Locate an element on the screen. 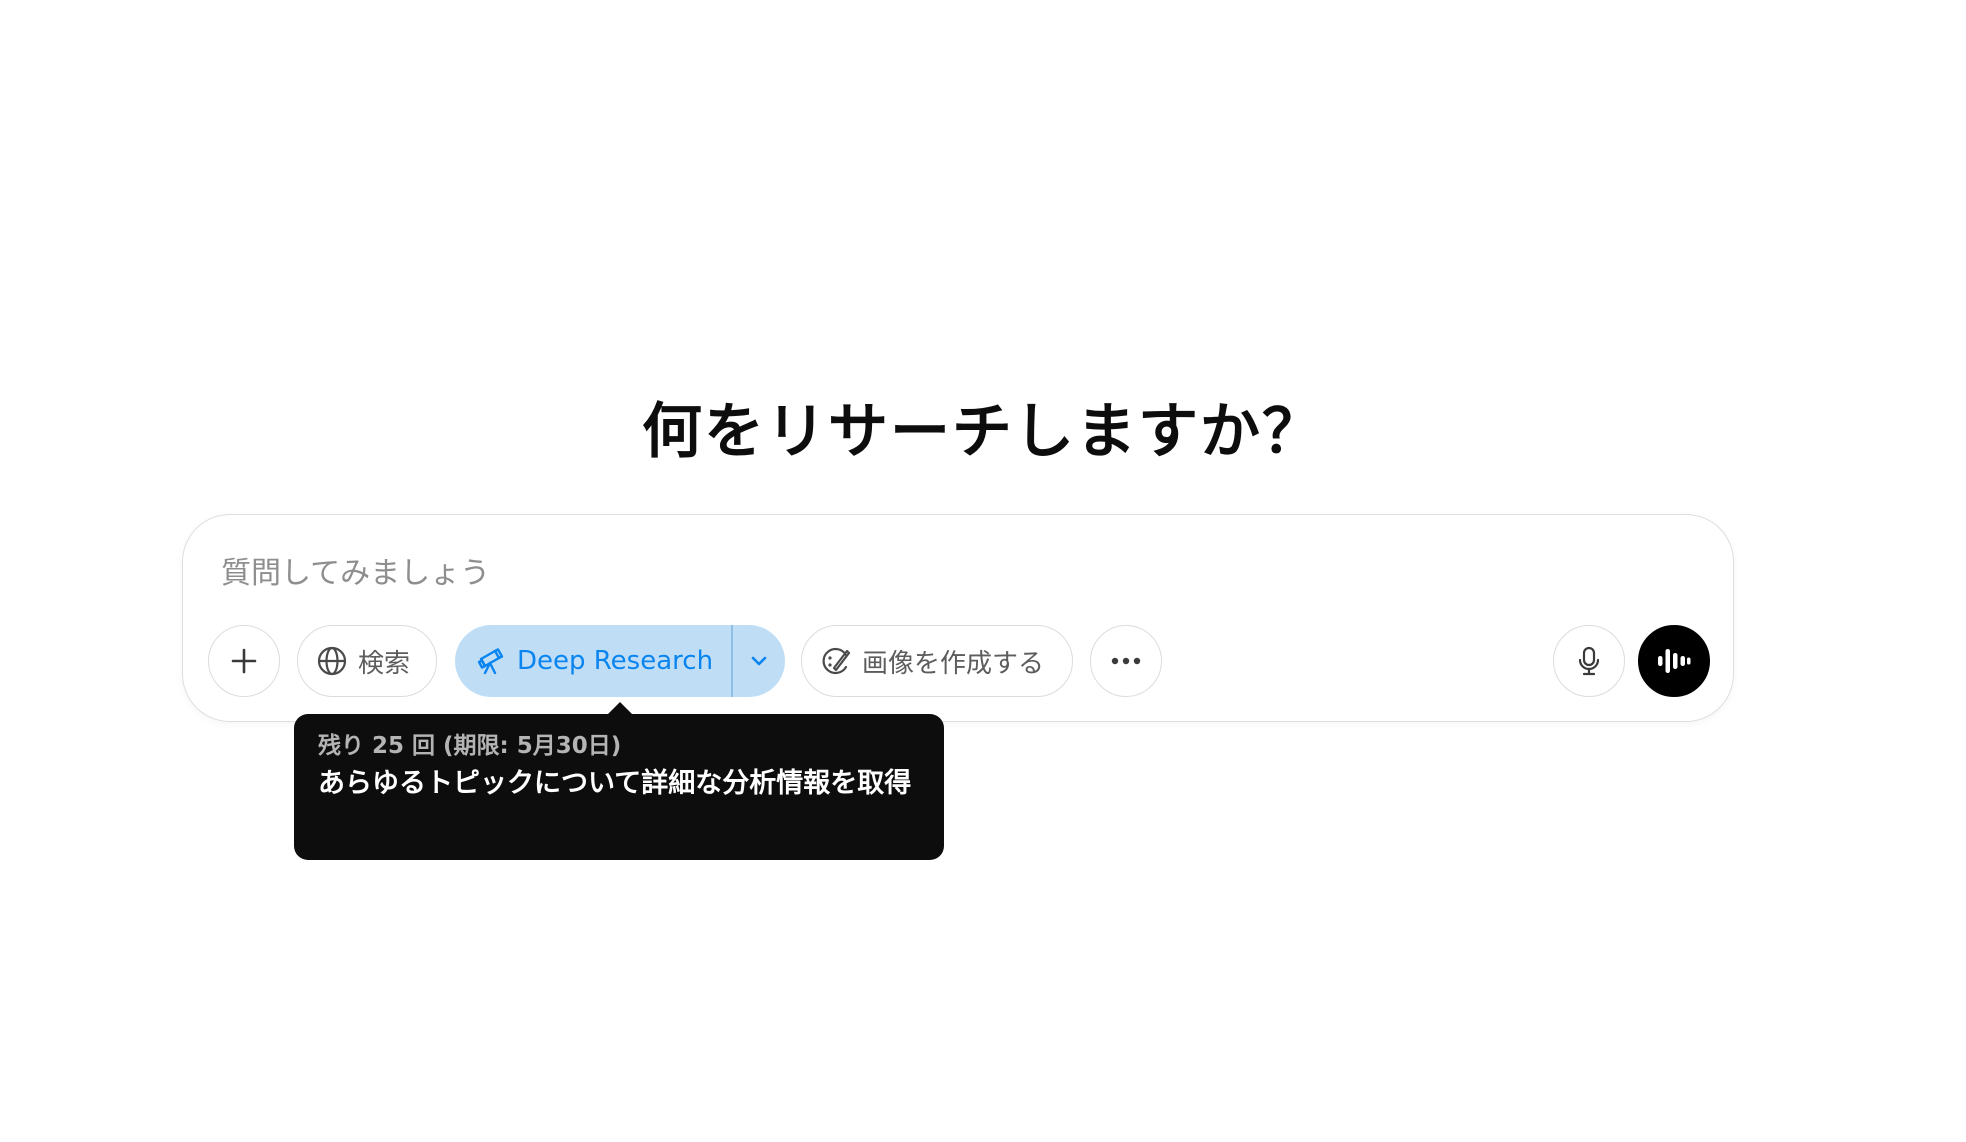  prompt-input is located at coordinates (921, 573).